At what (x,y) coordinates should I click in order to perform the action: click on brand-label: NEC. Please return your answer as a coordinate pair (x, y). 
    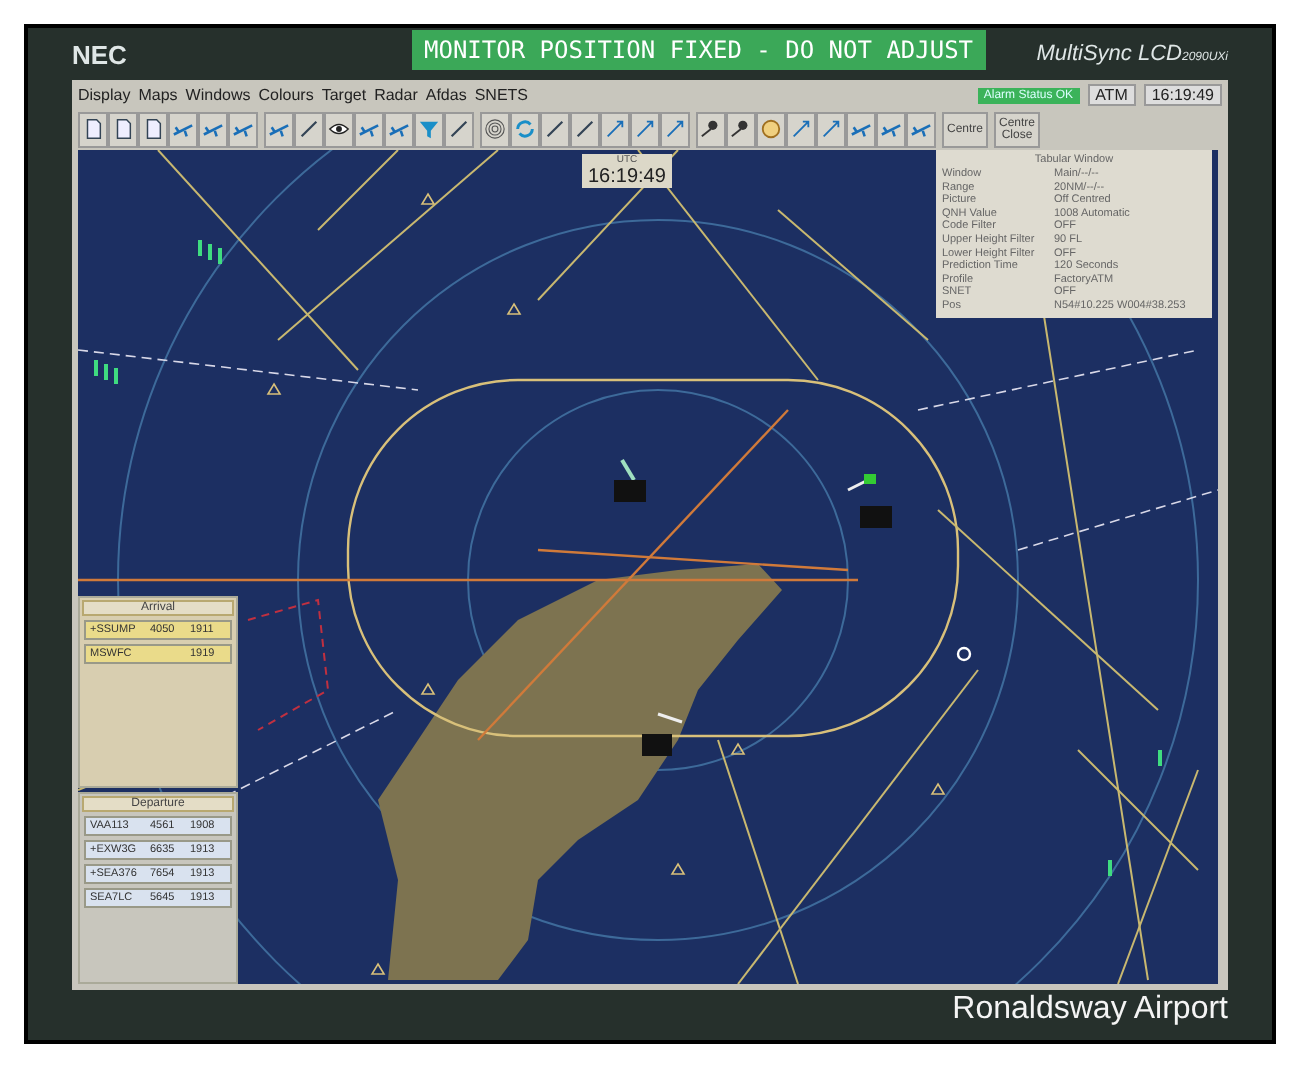
    Looking at the image, I should click on (100, 54).